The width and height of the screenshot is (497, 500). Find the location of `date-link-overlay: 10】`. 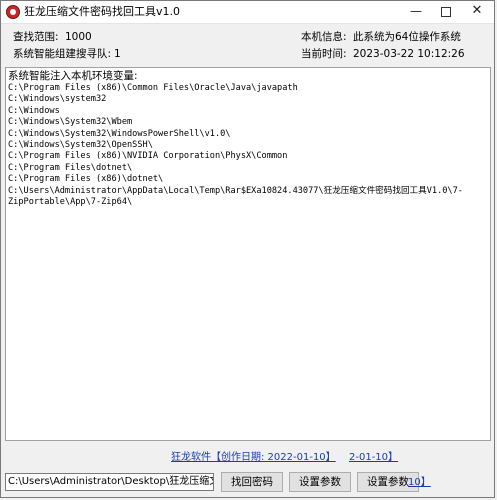

date-link-overlay: 10】 is located at coordinates (419, 482).